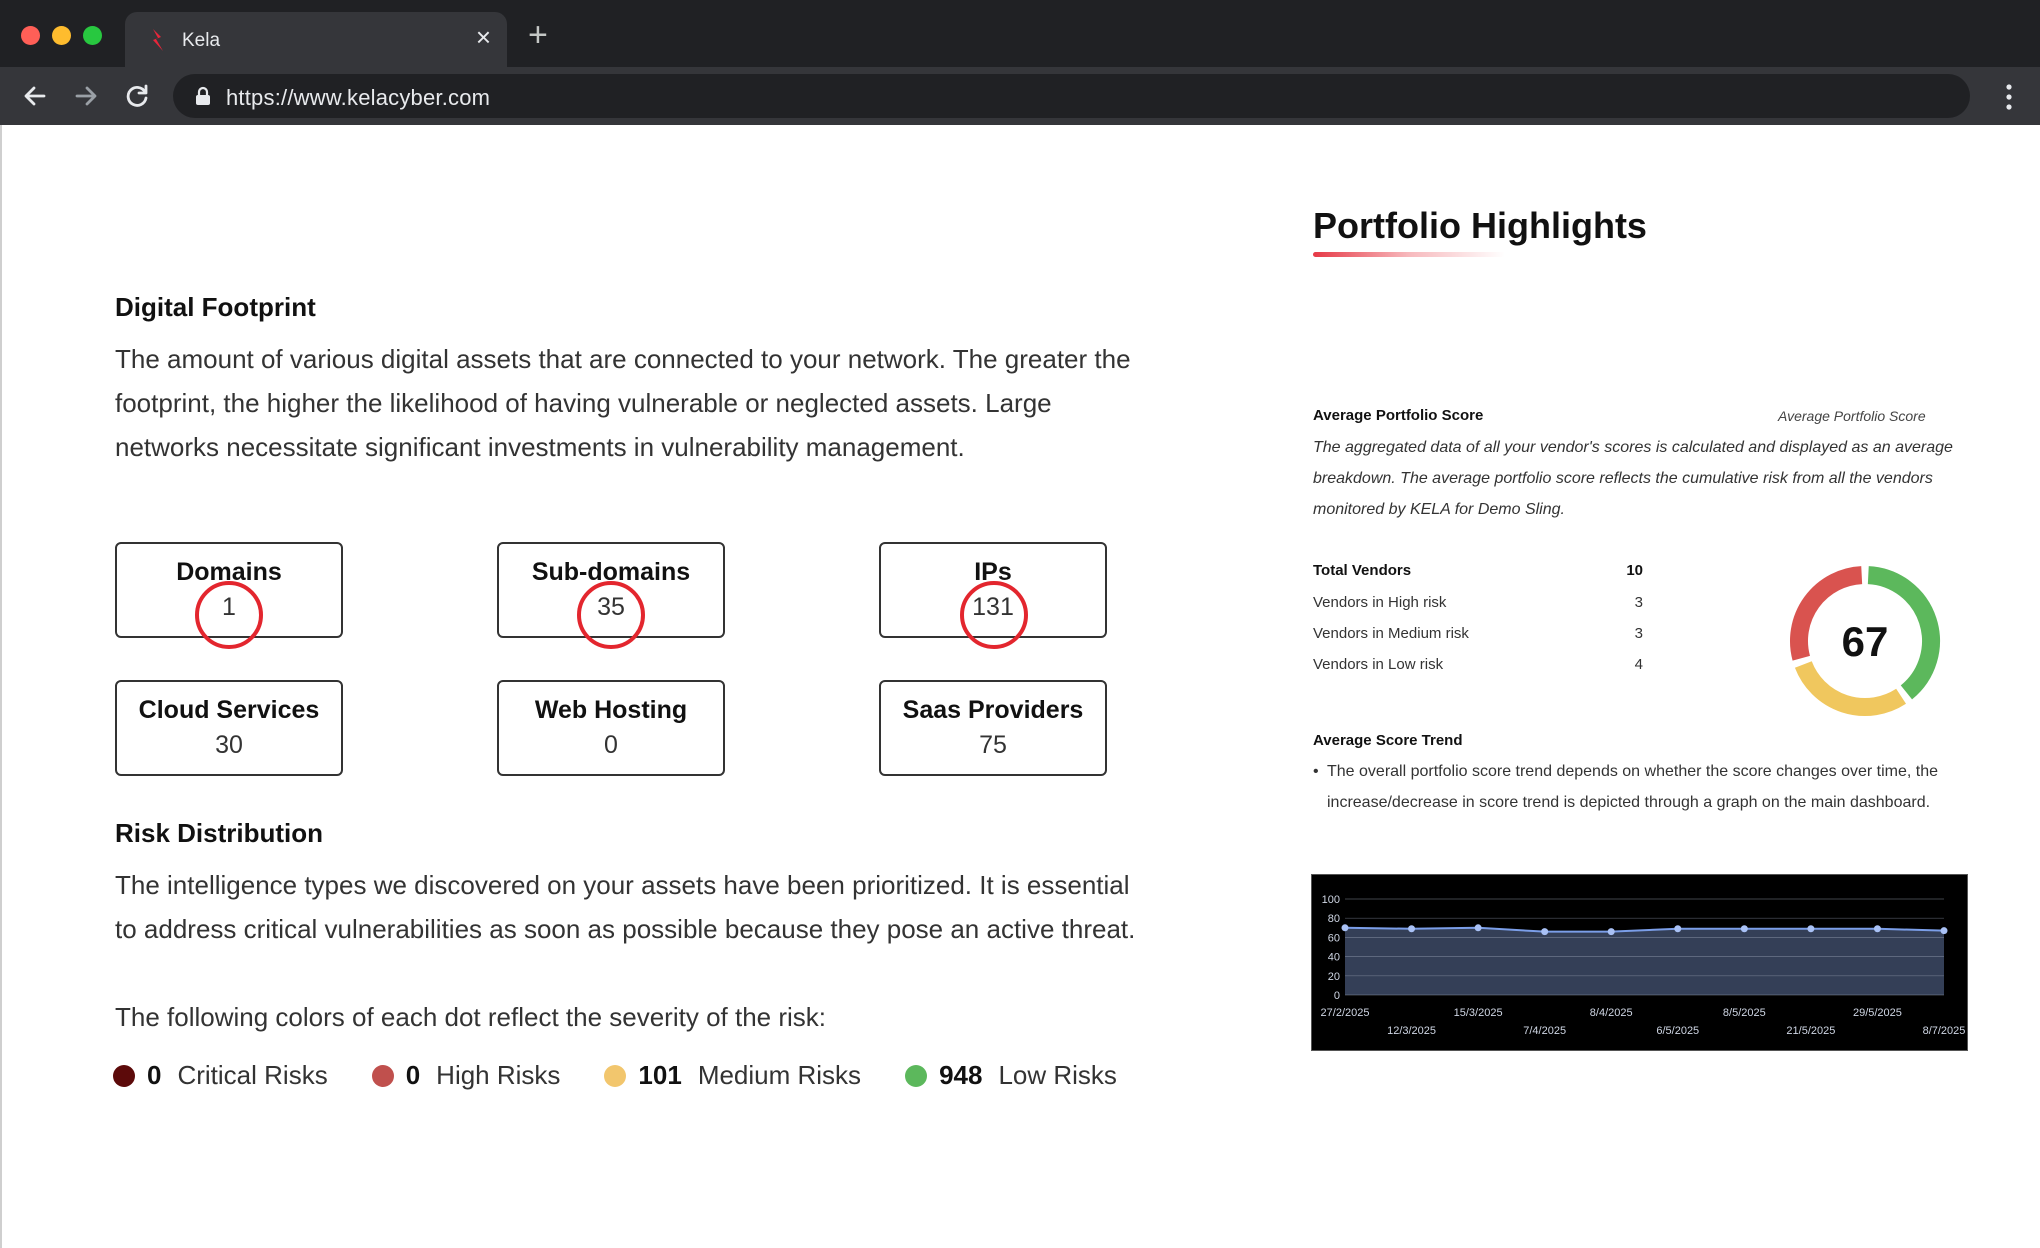  I want to click on risk-label: Low Risks, so click(1057, 1075).